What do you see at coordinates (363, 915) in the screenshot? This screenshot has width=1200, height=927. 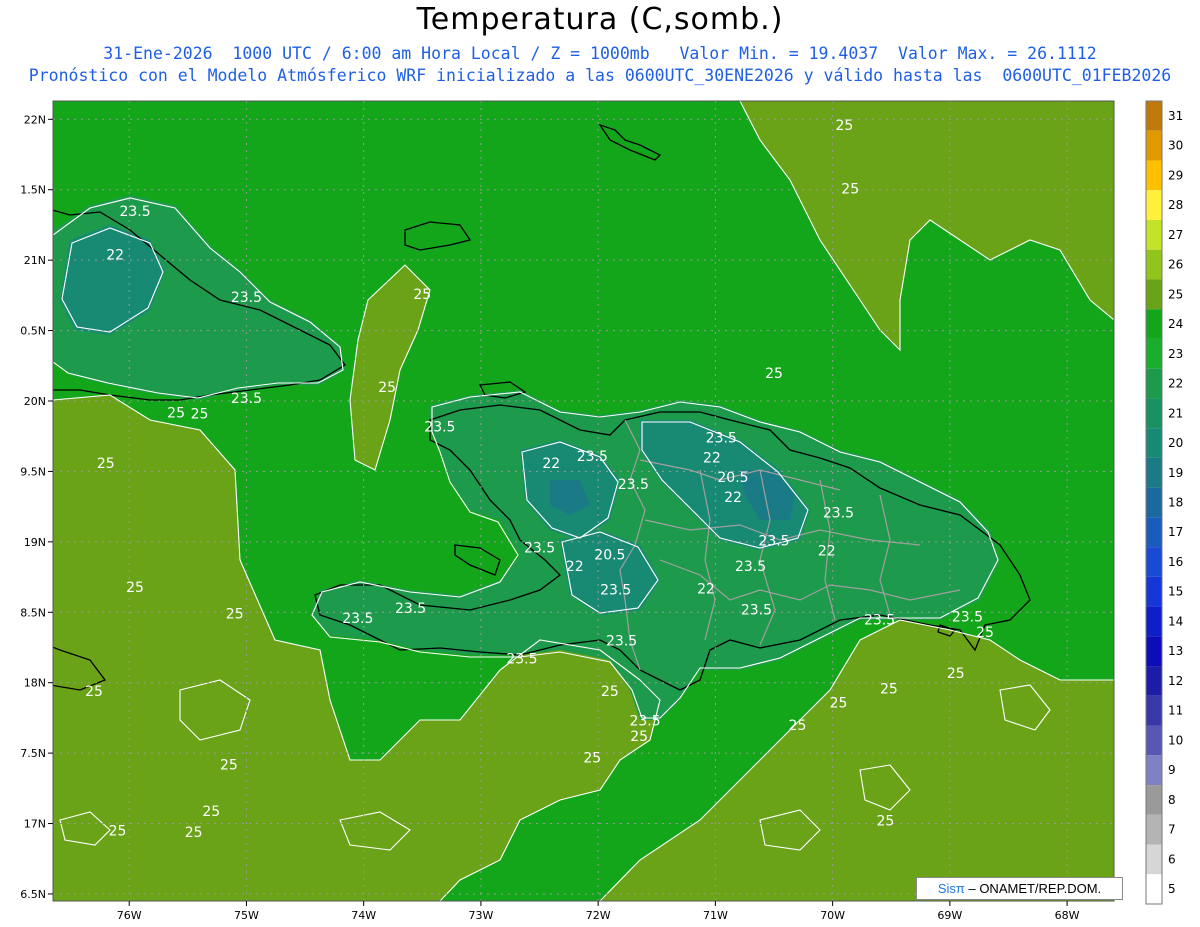 I see `lon-tick-label: 74W` at bounding box center [363, 915].